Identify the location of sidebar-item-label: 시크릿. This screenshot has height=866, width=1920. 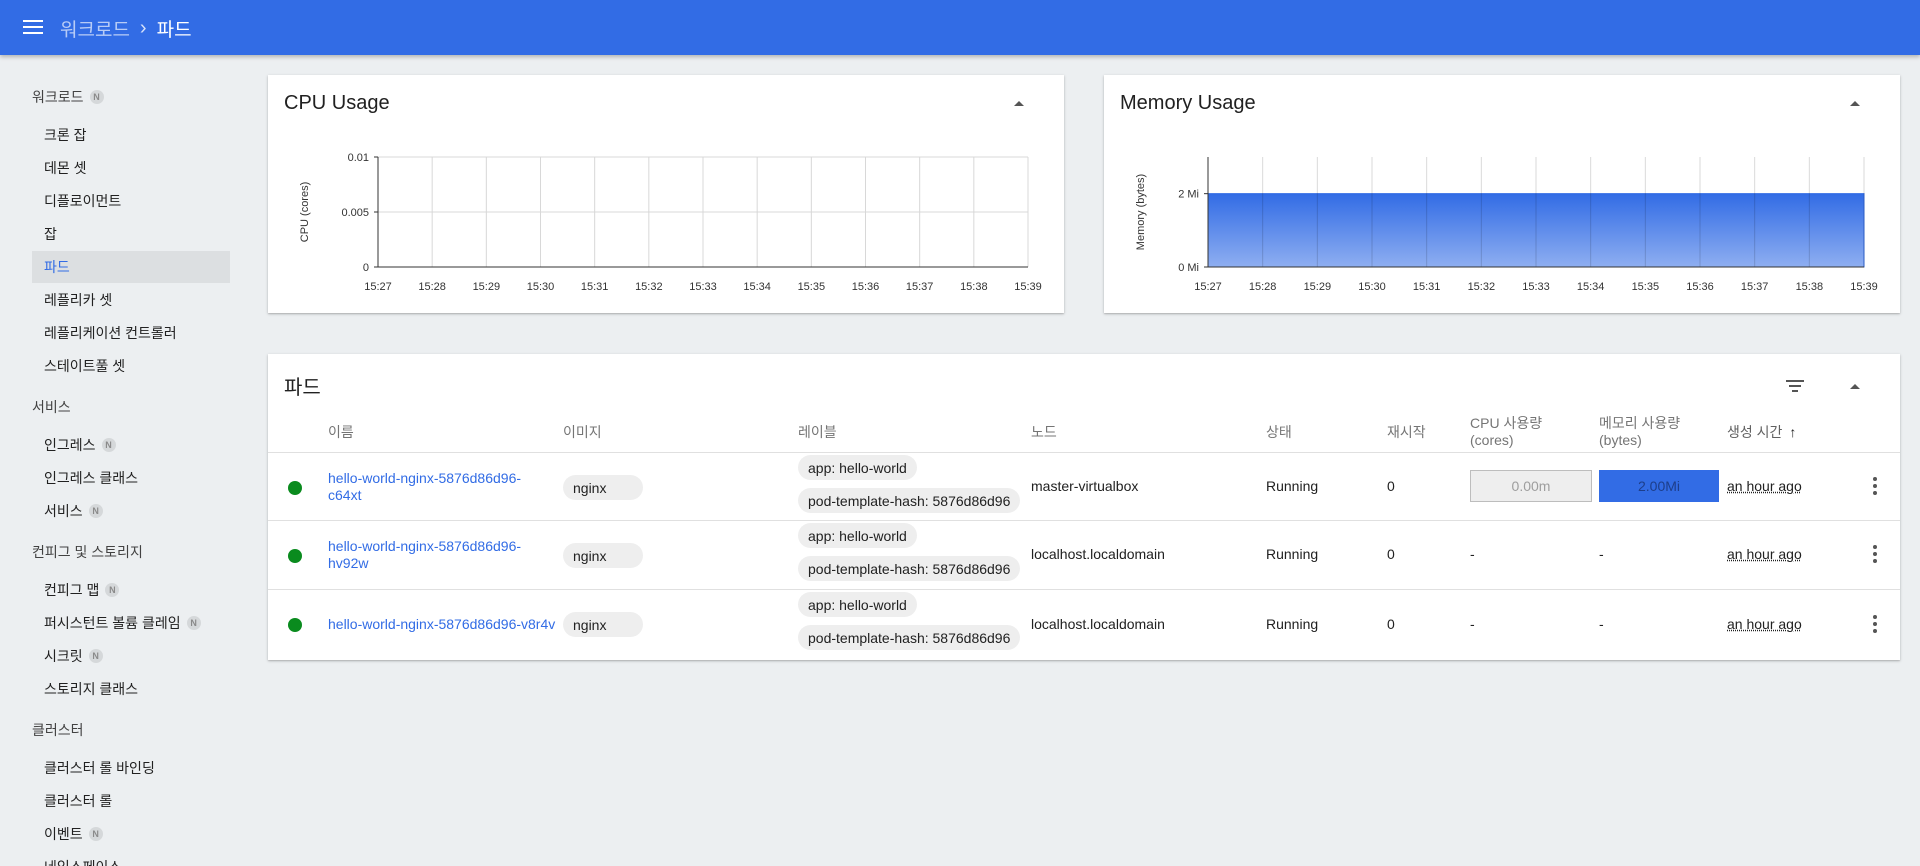
(63, 656).